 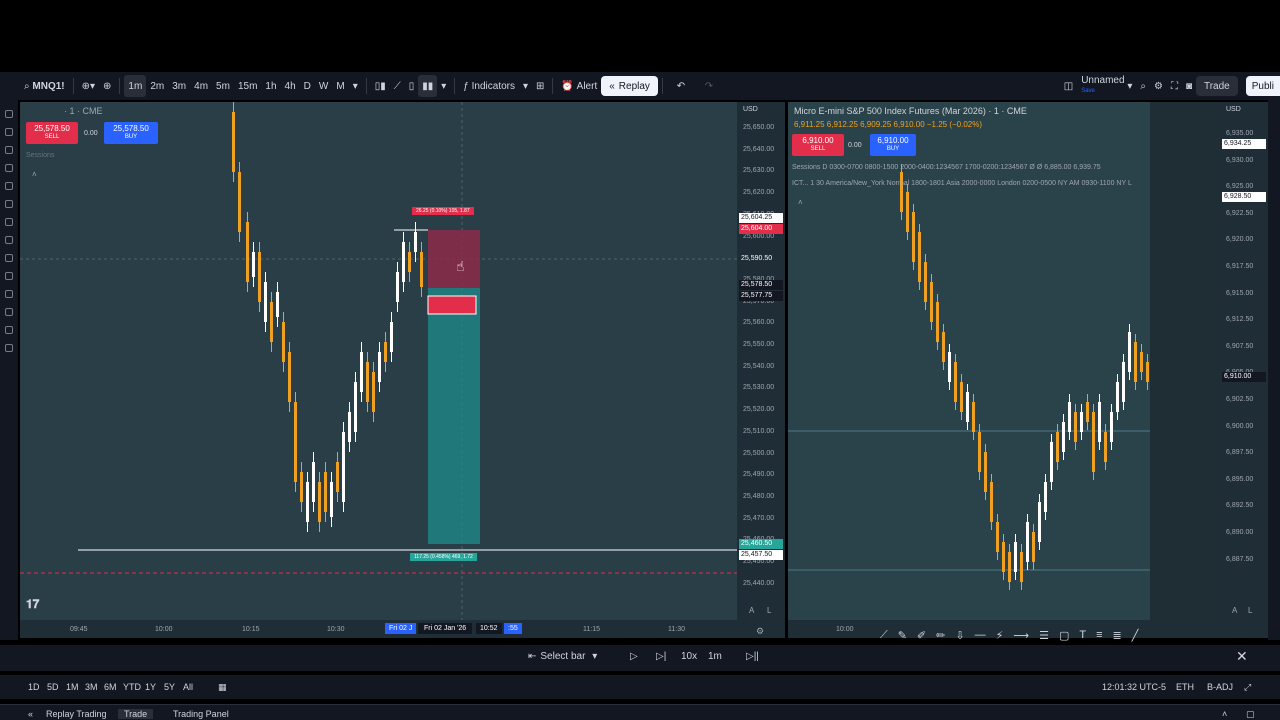 I want to click on sell-button: 6,910.00 SELL, so click(x=818, y=145).